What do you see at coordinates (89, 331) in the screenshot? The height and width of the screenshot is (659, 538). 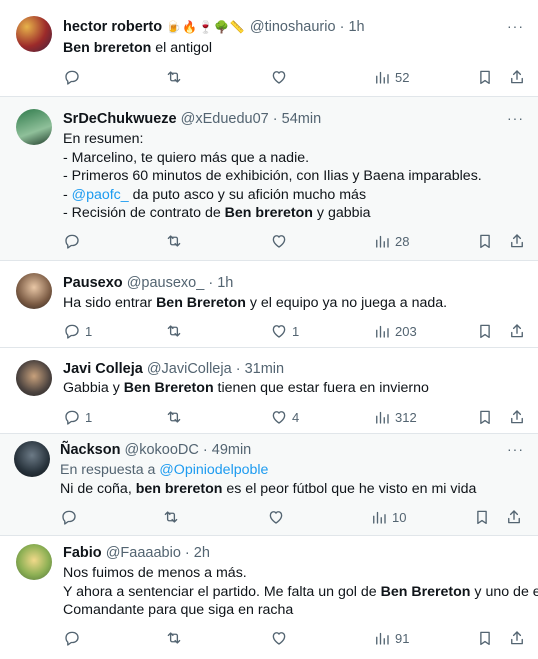 I see `reply-count: 1` at bounding box center [89, 331].